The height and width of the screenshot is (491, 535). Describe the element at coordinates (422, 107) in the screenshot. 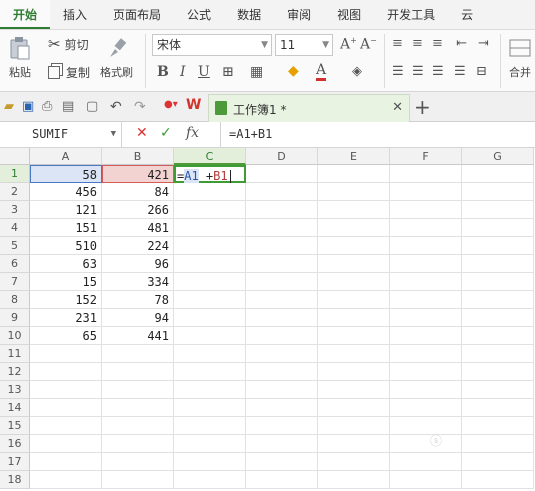

I see `new-tab-icon: +` at that location.